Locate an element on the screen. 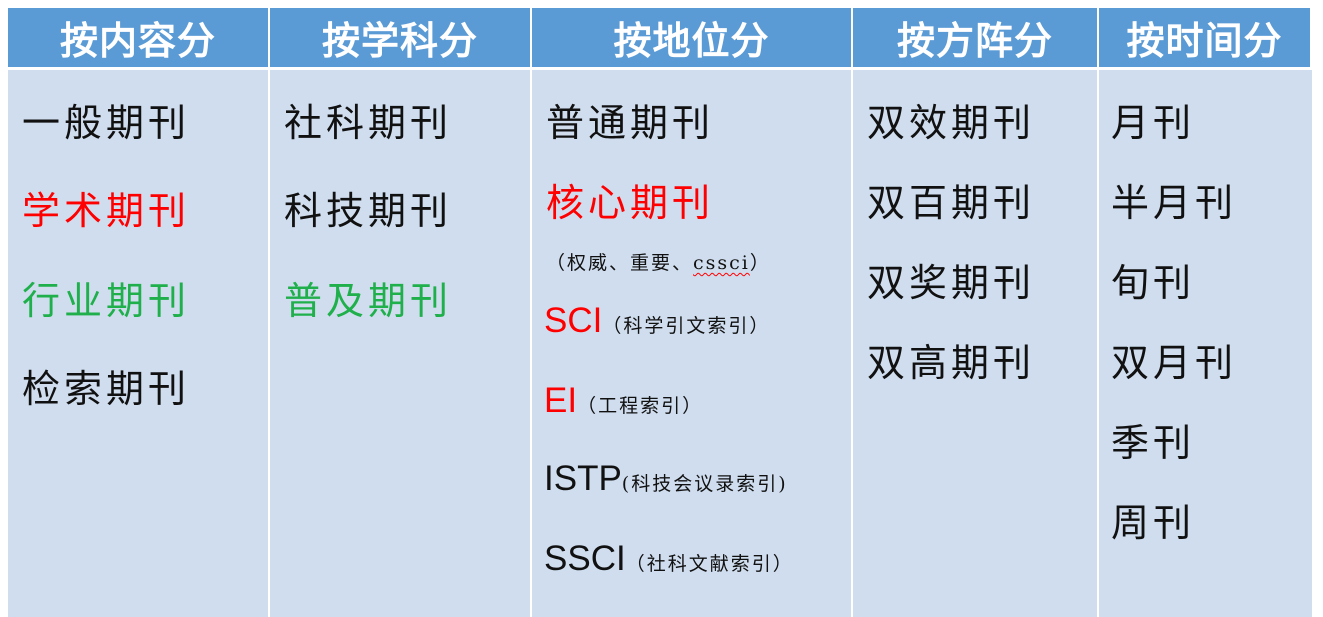 The image size is (1323, 617). list-item: 检索期刊 is located at coordinates (106, 389).